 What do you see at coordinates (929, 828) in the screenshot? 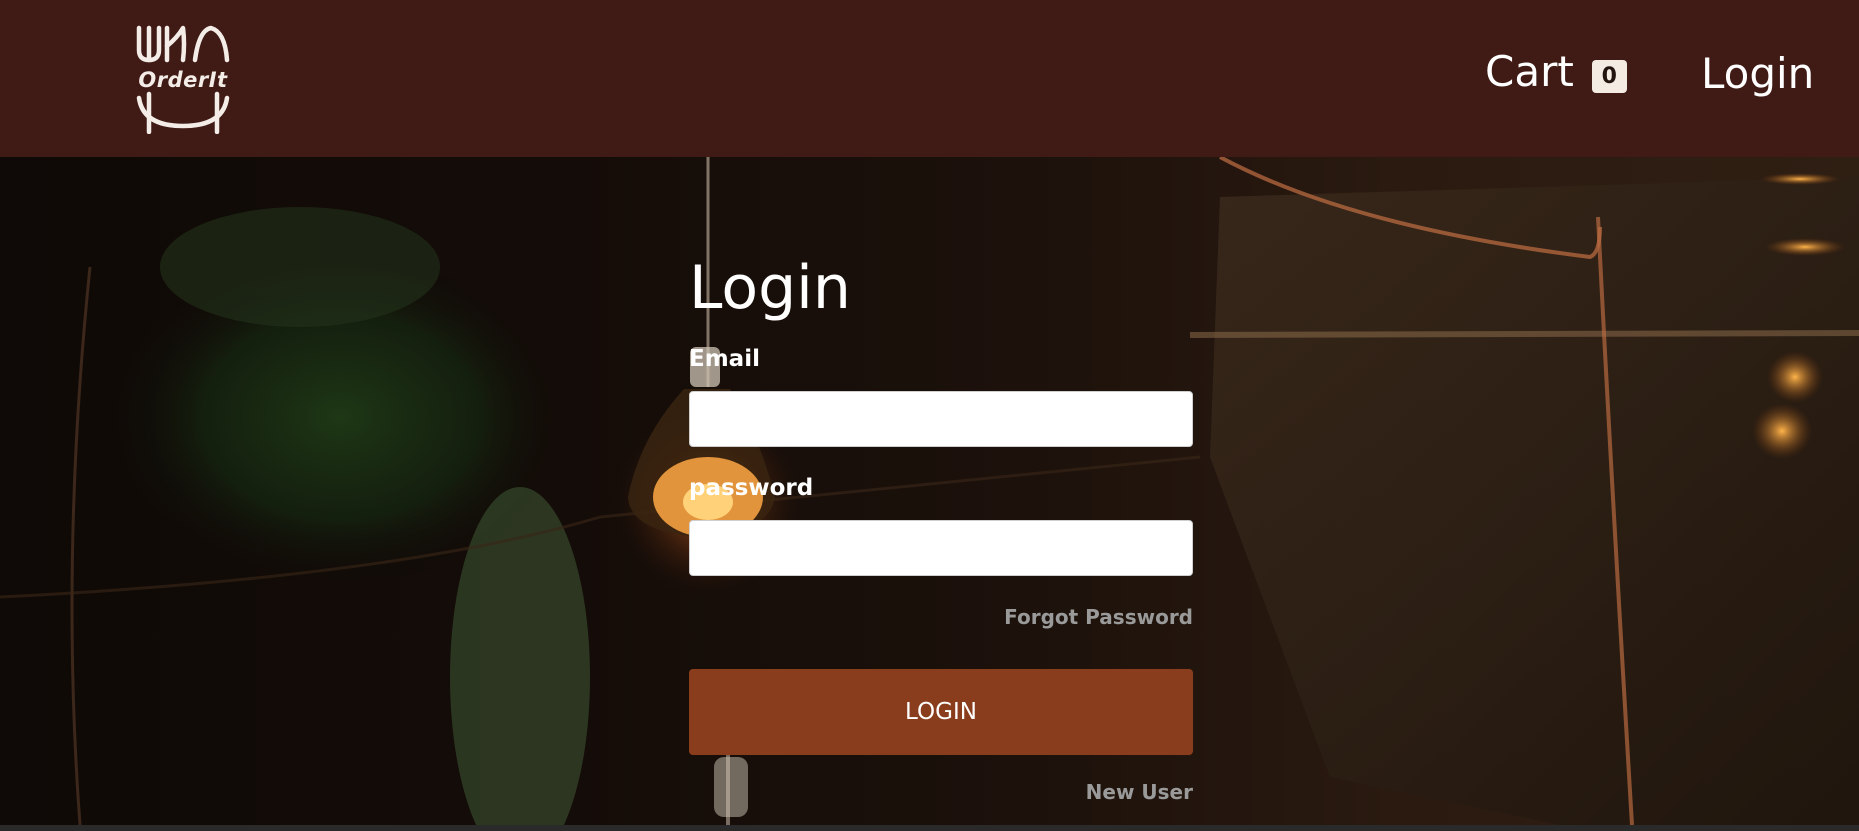
I see `bottom-edge-bar` at bounding box center [929, 828].